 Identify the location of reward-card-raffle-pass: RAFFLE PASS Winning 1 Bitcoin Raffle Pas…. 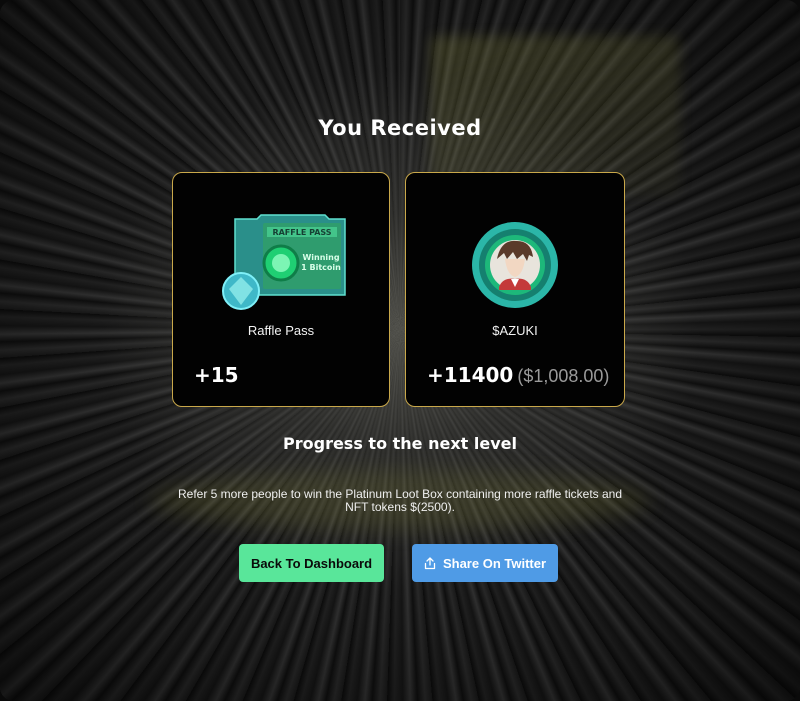
(281, 289).